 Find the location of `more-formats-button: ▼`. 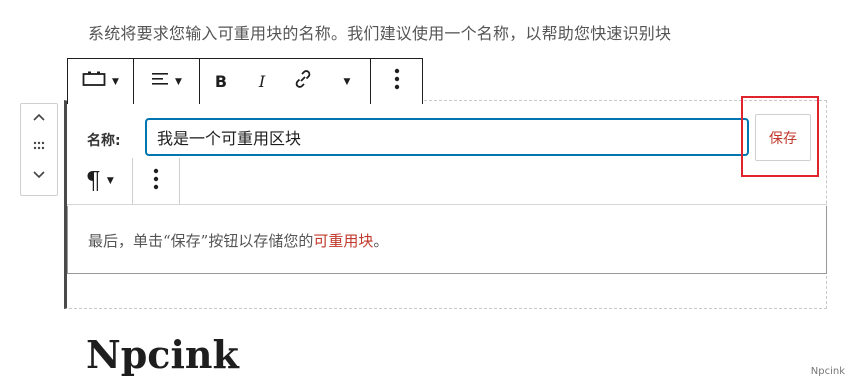

more-formats-button: ▼ is located at coordinates (347, 81).